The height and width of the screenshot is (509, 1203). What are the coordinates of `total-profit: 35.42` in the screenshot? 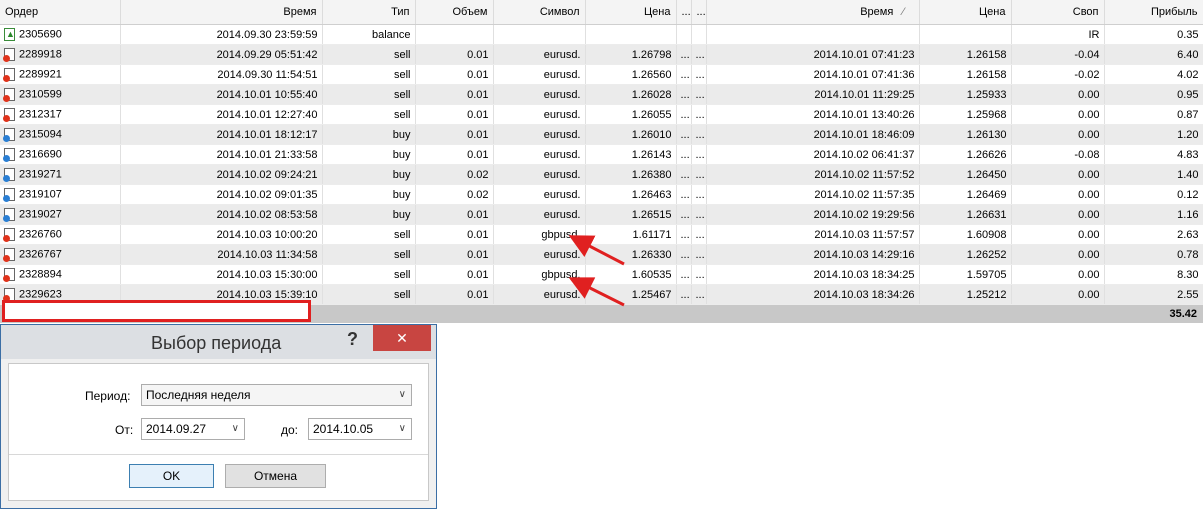 It's located at (1183, 314).